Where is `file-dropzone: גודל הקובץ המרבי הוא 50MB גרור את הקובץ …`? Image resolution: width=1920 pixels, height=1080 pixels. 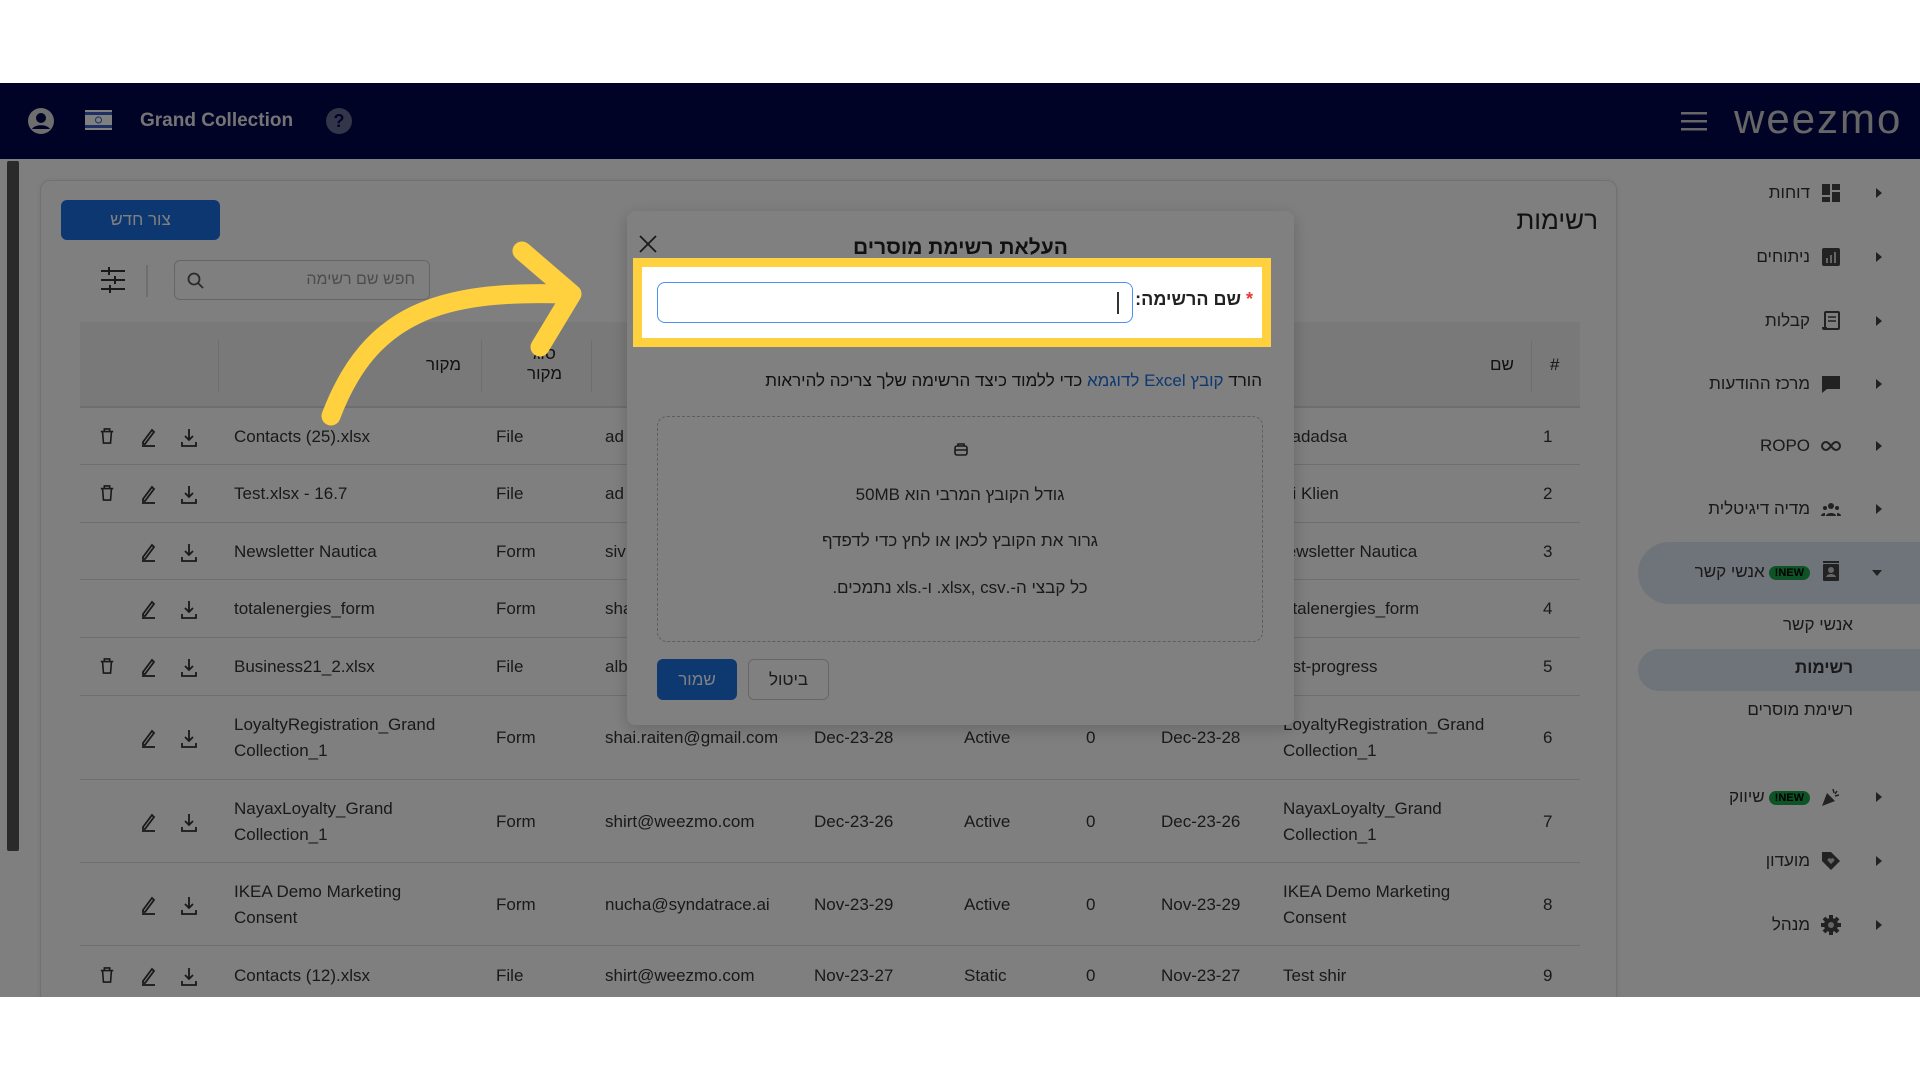 file-dropzone: גודל הקובץ המרבי הוא 50MB גרור את הקובץ … is located at coordinates (960, 529).